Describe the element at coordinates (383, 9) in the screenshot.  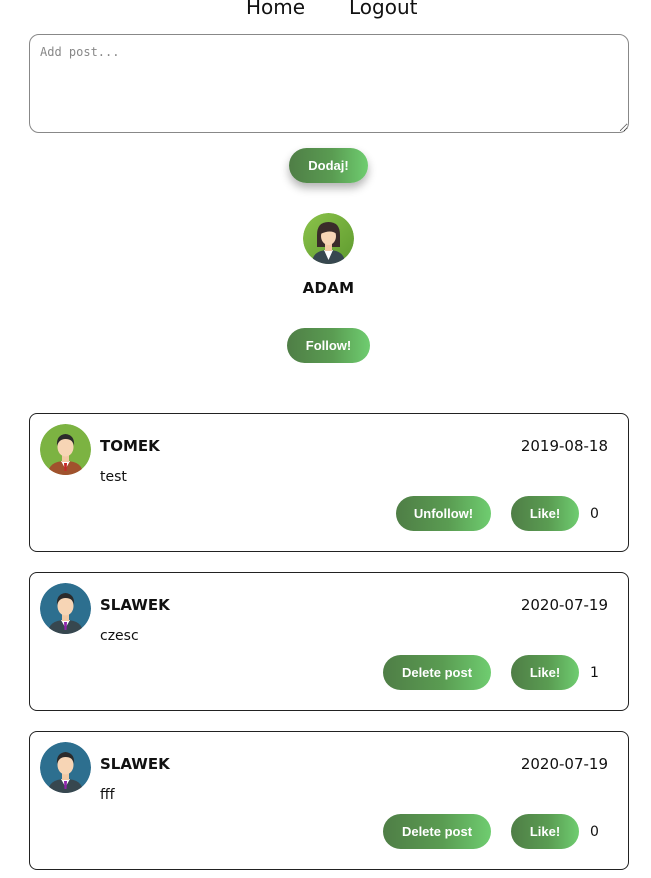
I see `nav-logout-link: Logout` at that location.